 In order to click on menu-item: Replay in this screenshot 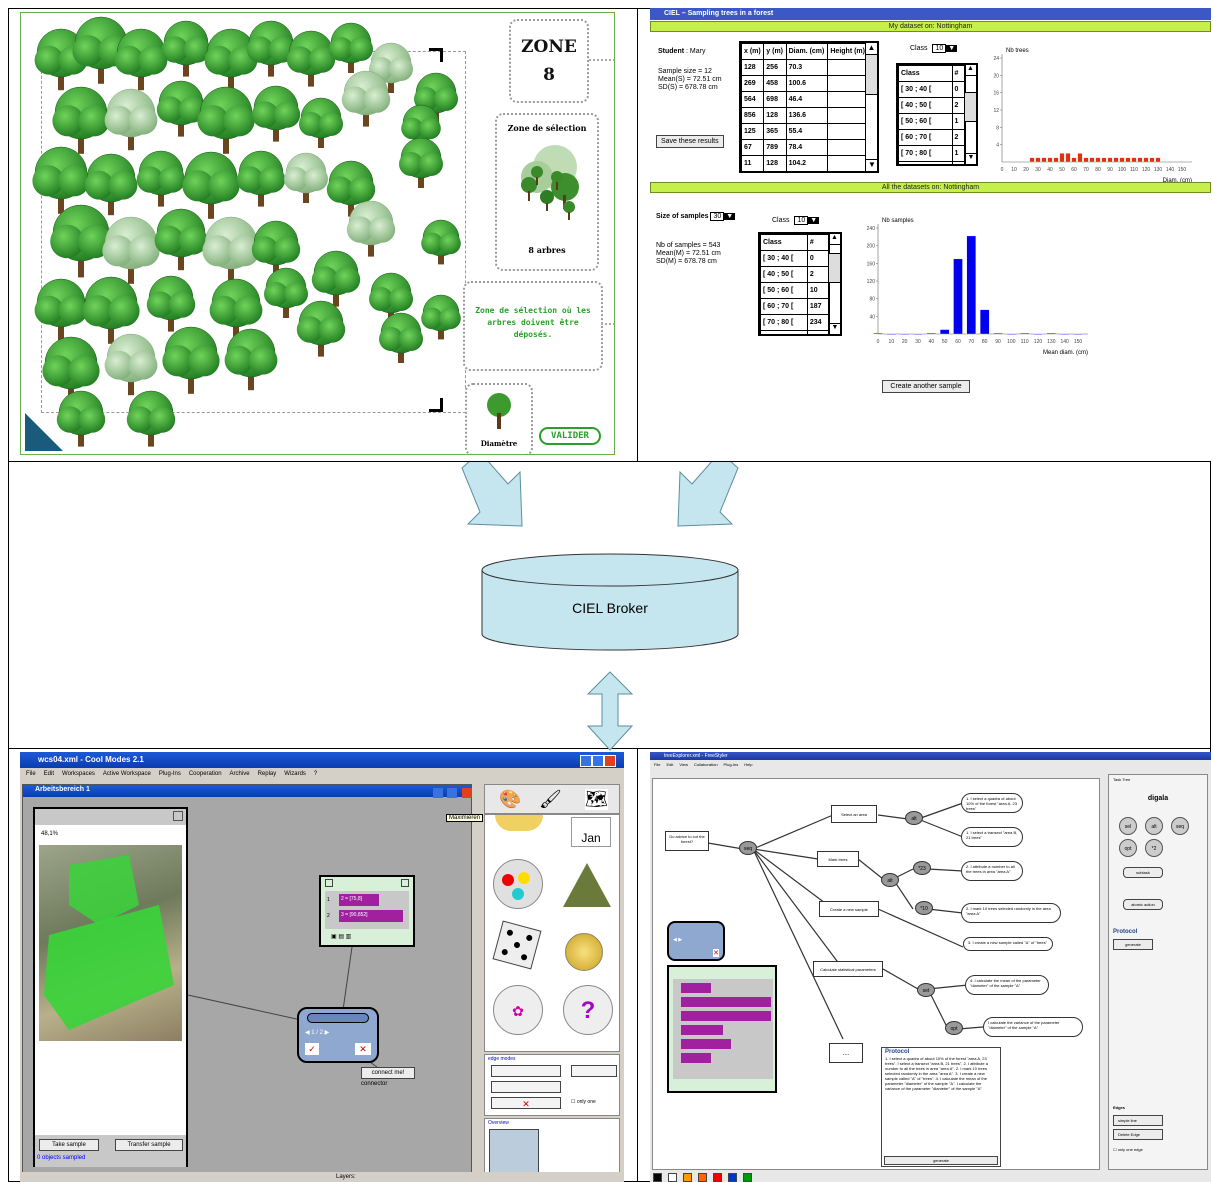, I will do `click(267, 774)`.